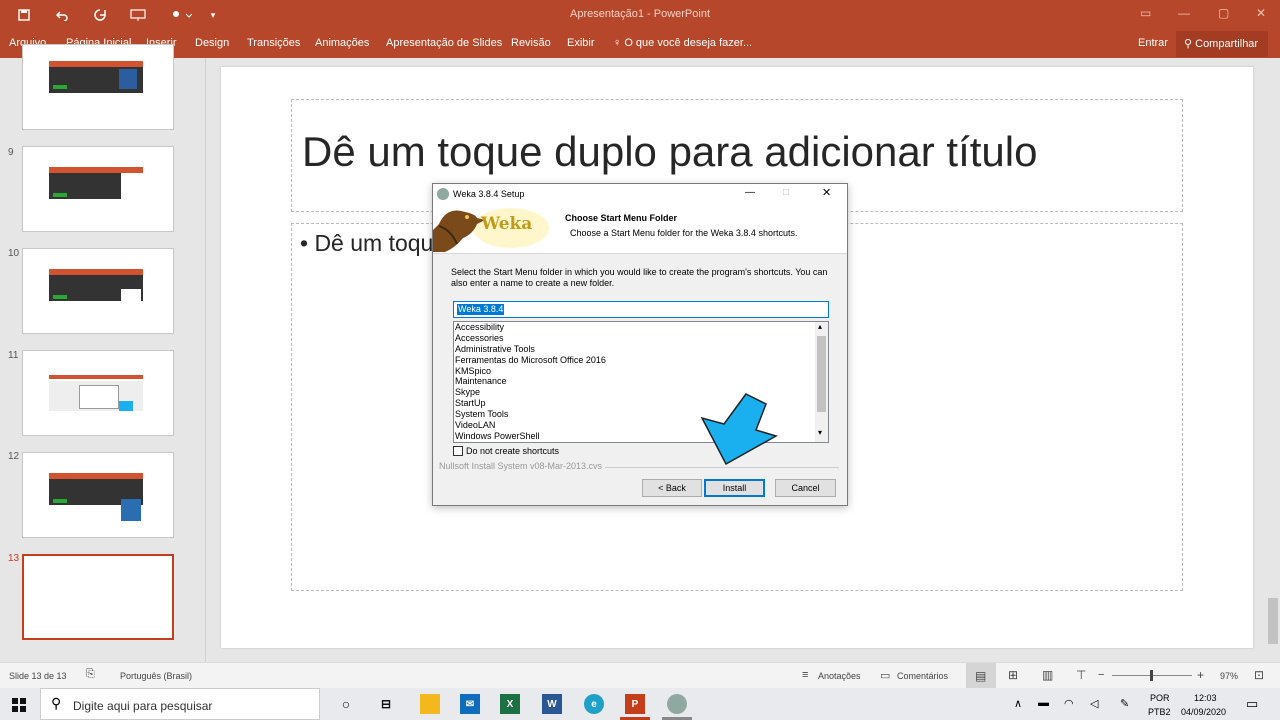 This screenshot has height=720, width=1280. What do you see at coordinates (513, 451) in the screenshot?
I see `checkbox-label: Do not create shortcuts` at bounding box center [513, 451].